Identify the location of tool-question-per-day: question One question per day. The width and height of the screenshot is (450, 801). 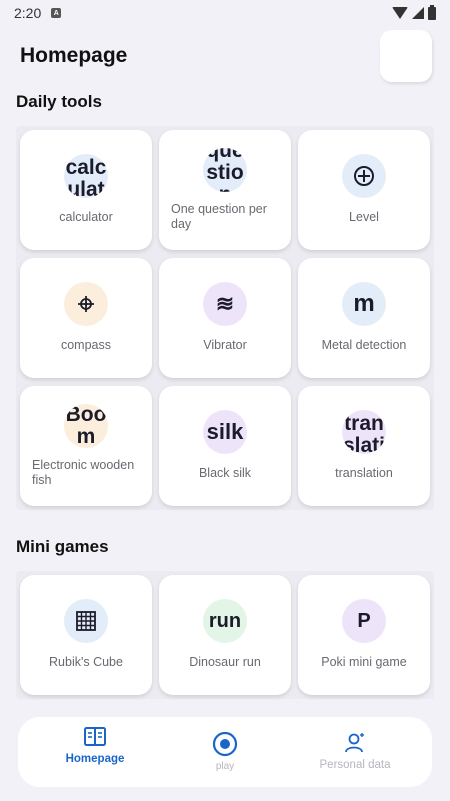
(225, 190).